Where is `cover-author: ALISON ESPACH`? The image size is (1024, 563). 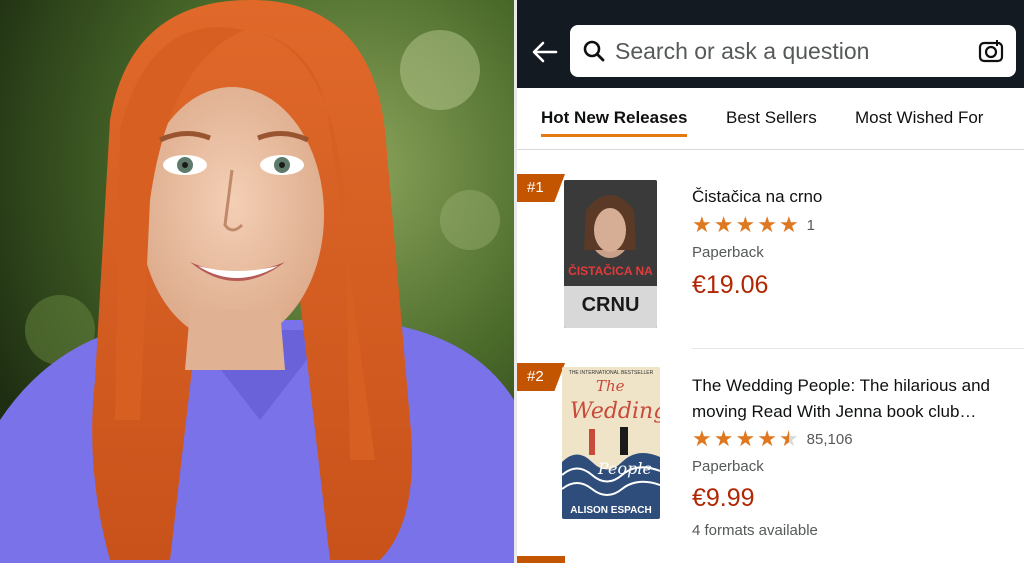 cover-author: ALISON ESPACH is located at coordinates (611, 510).